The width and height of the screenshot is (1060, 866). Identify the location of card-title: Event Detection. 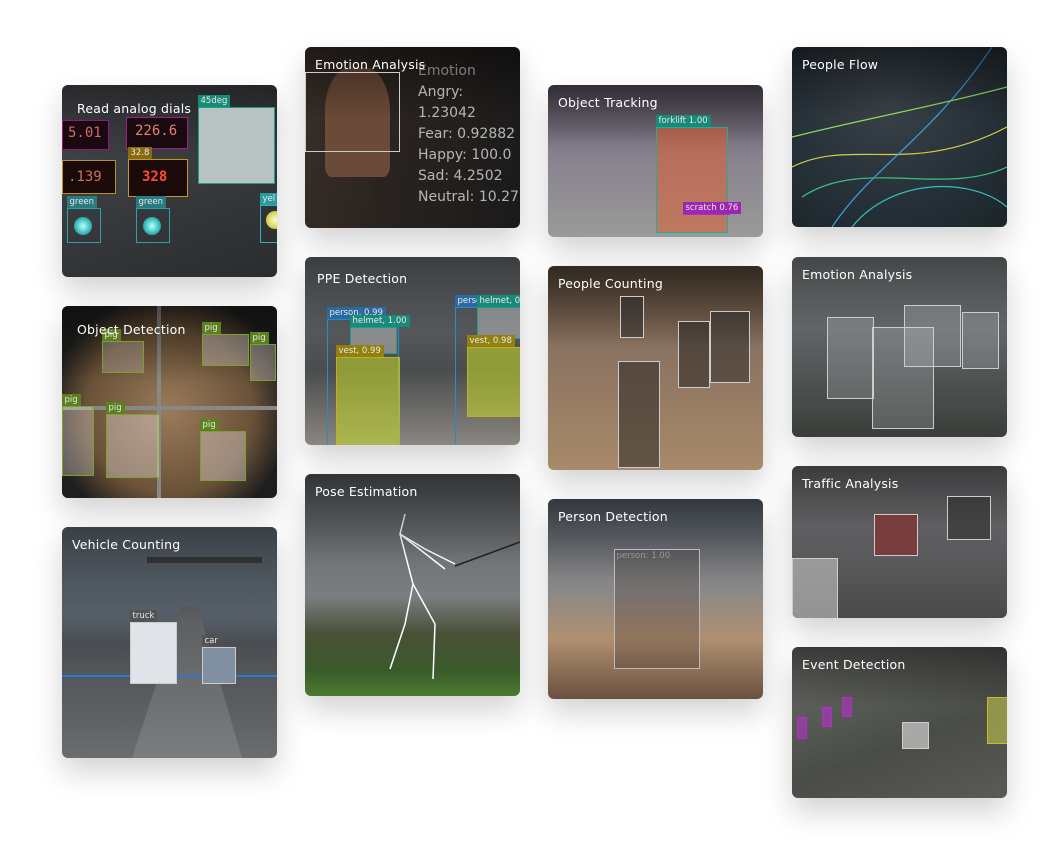
(854, 664).